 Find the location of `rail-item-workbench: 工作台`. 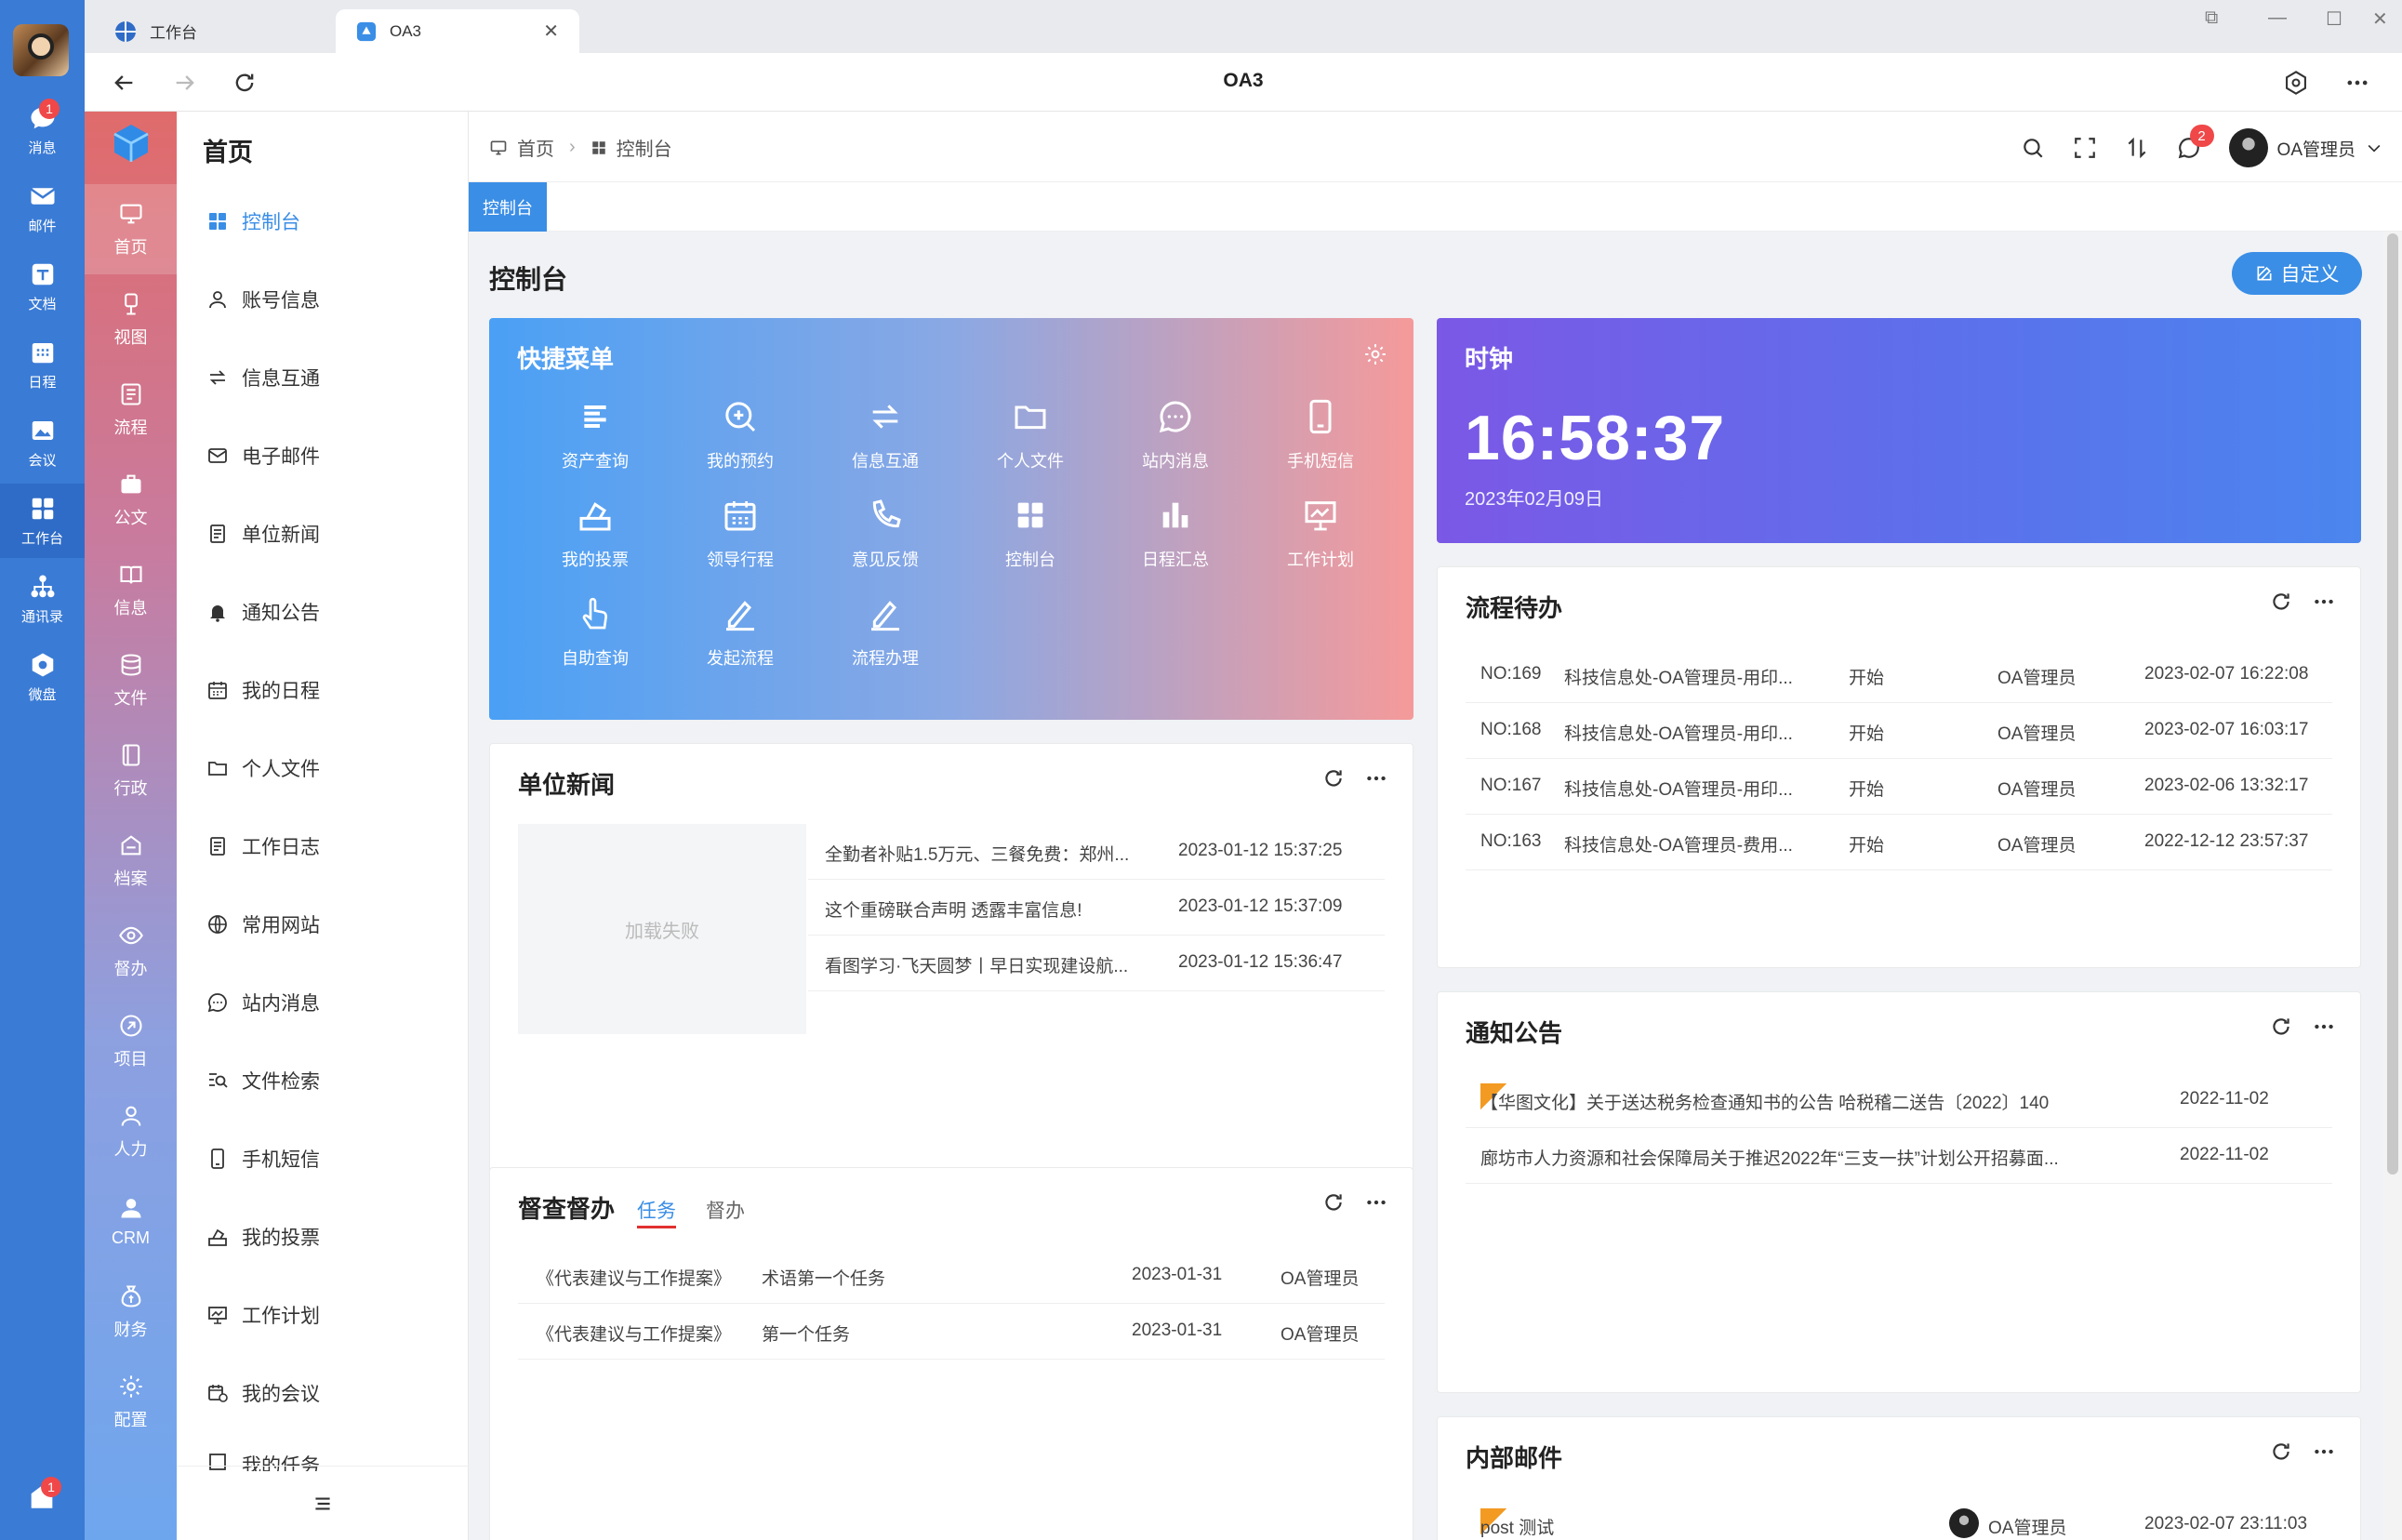

rail-item-workbench: 工作台 is located at coordinates (42, 521).